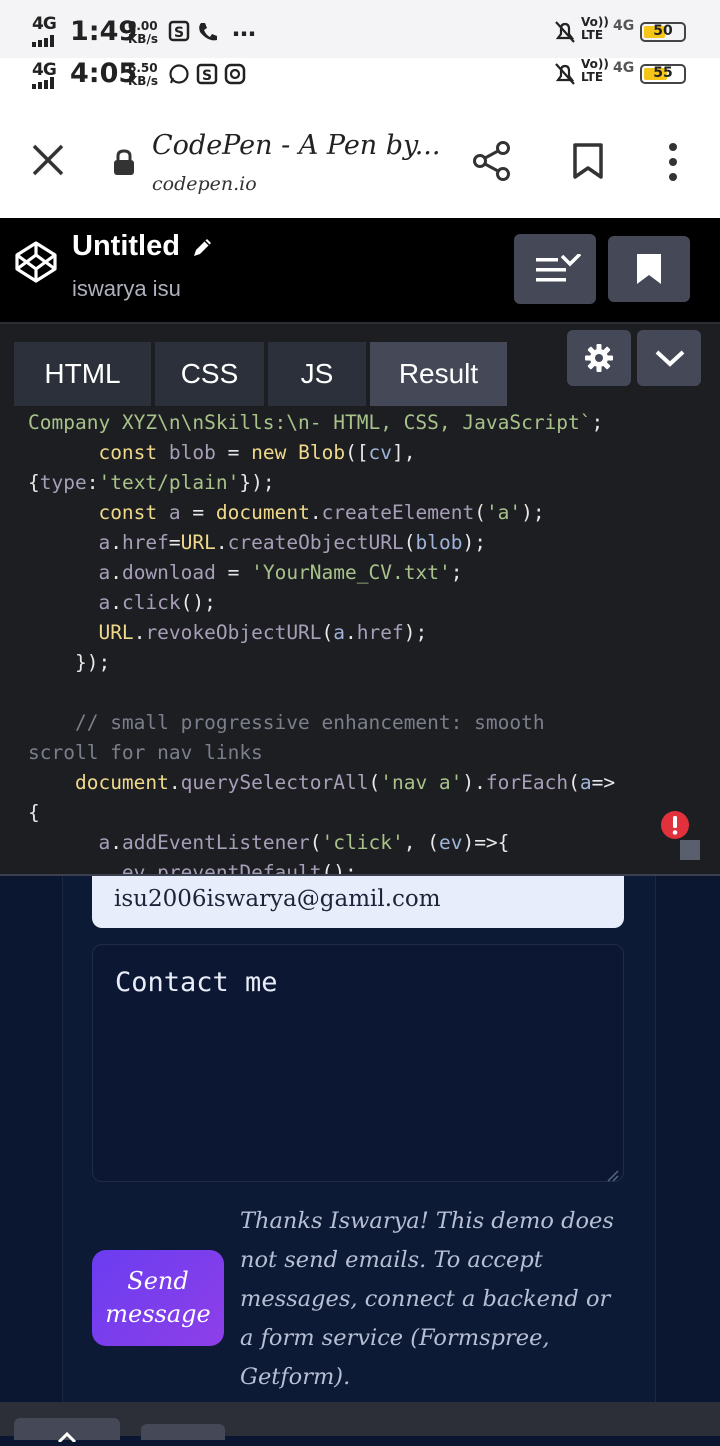  I want to click on edit-pencil-icon, so click(202, 250).